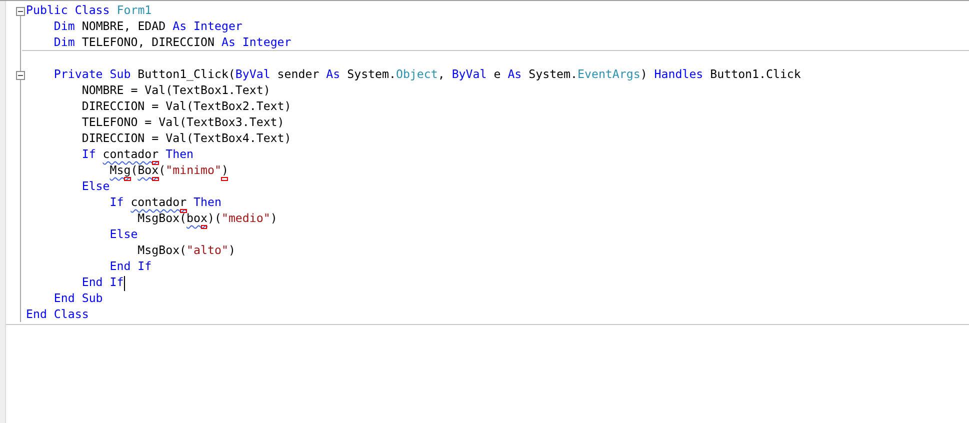 The image size is (969, 423). Describe the element at coordinates (172, 41) in the screenshot. I see `code-line: Dim TELEFONO, DIRECCION As Integer` at that location.